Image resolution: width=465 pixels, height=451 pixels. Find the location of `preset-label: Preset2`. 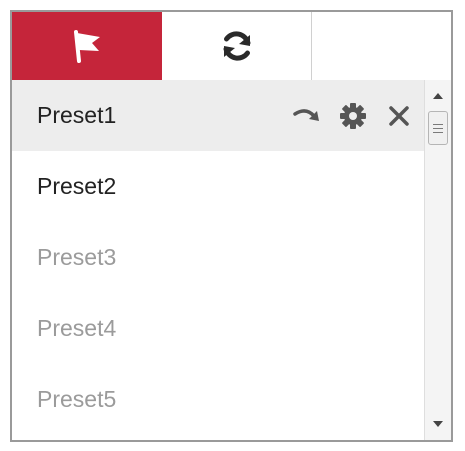

preset-label: Preset2 is located at coordinates (77, 186).